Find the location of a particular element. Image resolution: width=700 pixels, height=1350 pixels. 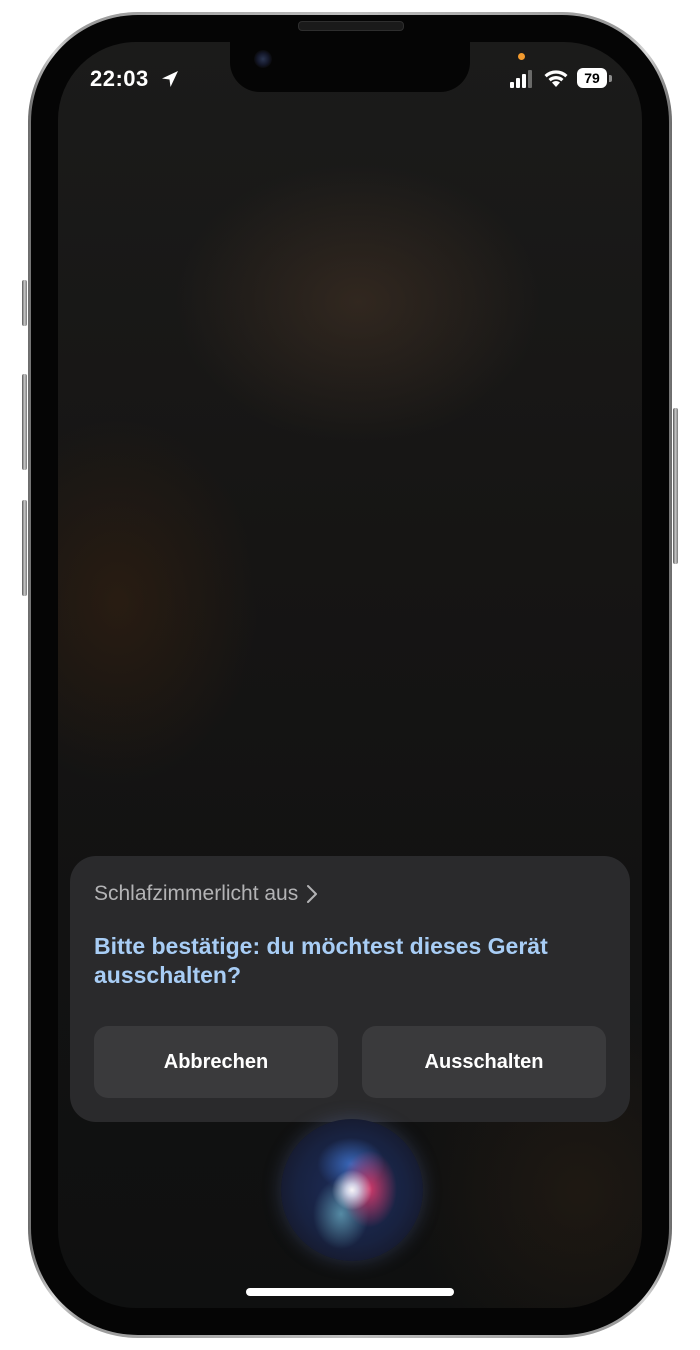

card-heading-text: Schlafzimmerlicht aus is located at coordinates (196, 893).